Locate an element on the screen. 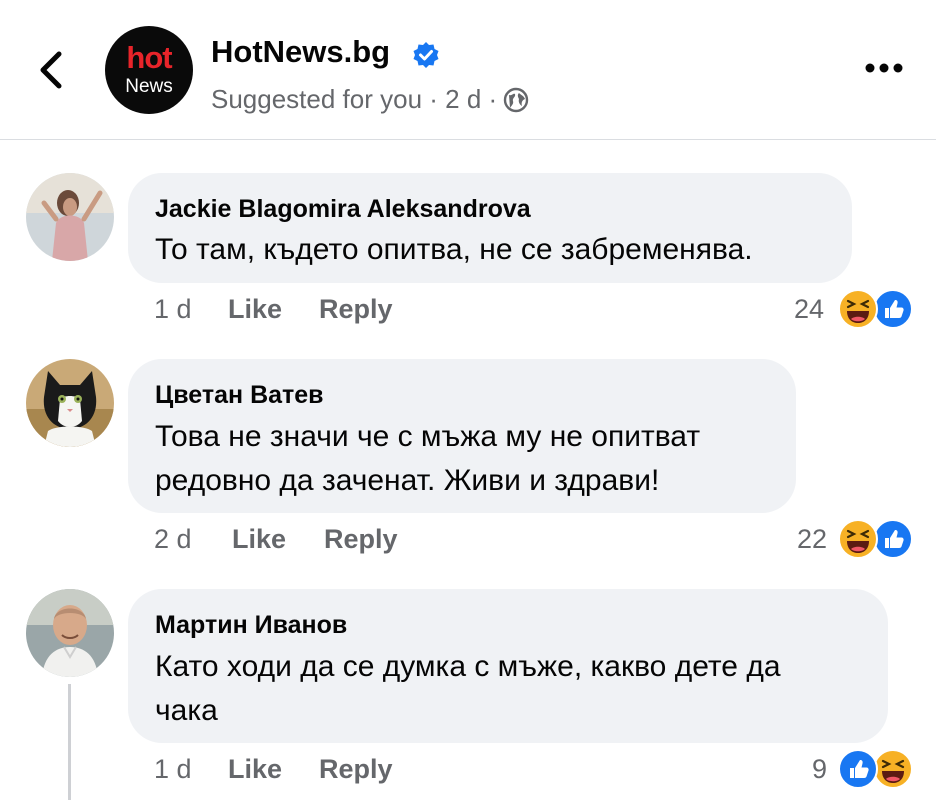 This screenshot has width=936, height=800. reply-thread-line is located at coordinates (69, 742).